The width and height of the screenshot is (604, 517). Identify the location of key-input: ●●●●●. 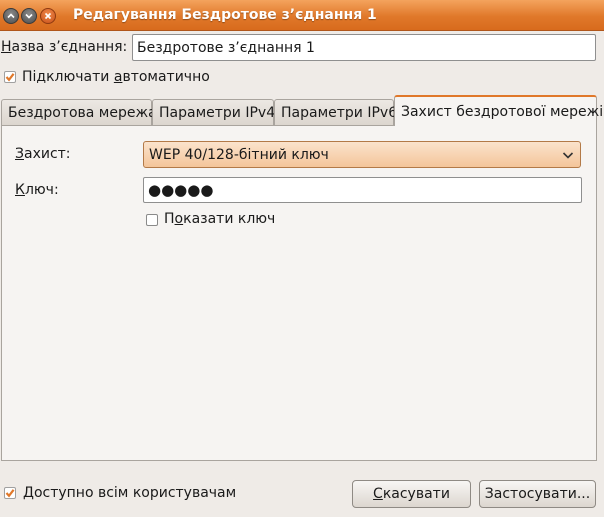
(362, 190).